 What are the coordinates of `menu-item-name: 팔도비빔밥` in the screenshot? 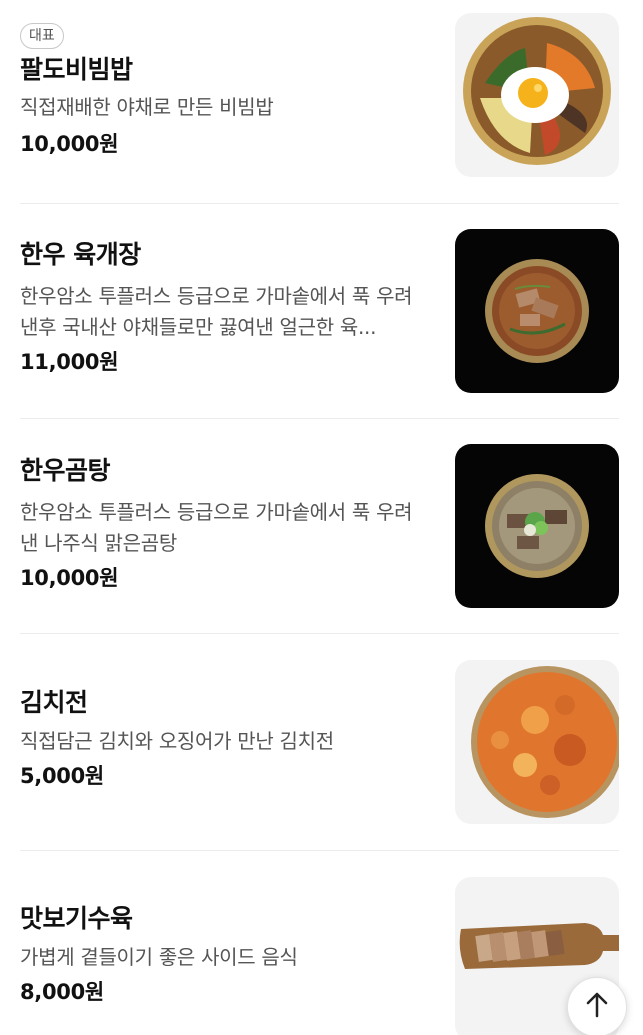 It's located at (76, 69).